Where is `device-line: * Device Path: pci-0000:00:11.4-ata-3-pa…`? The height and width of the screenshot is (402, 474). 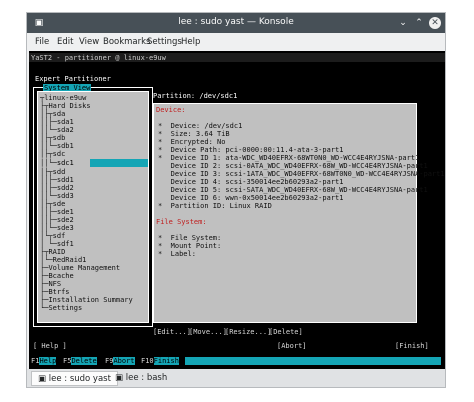
device-line: * Device Path: pci-0000:00:11.4-ata-3-pa… is located at coordinates (251, 150).